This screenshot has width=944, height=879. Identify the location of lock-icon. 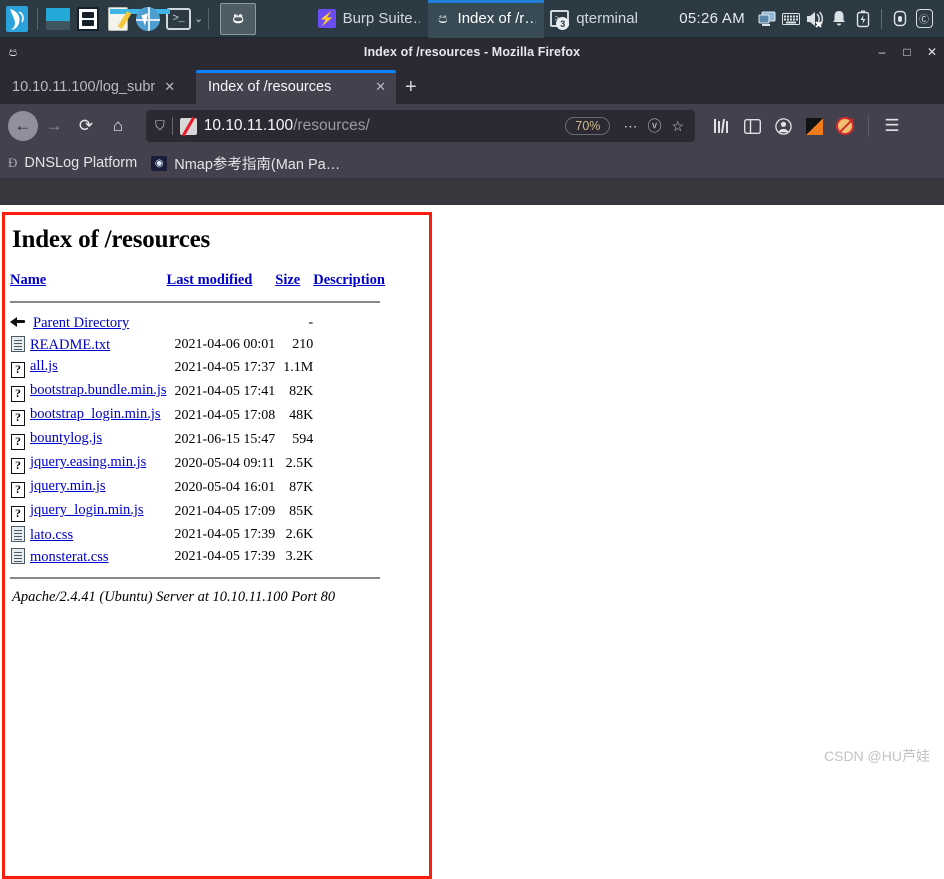
(900, 19).